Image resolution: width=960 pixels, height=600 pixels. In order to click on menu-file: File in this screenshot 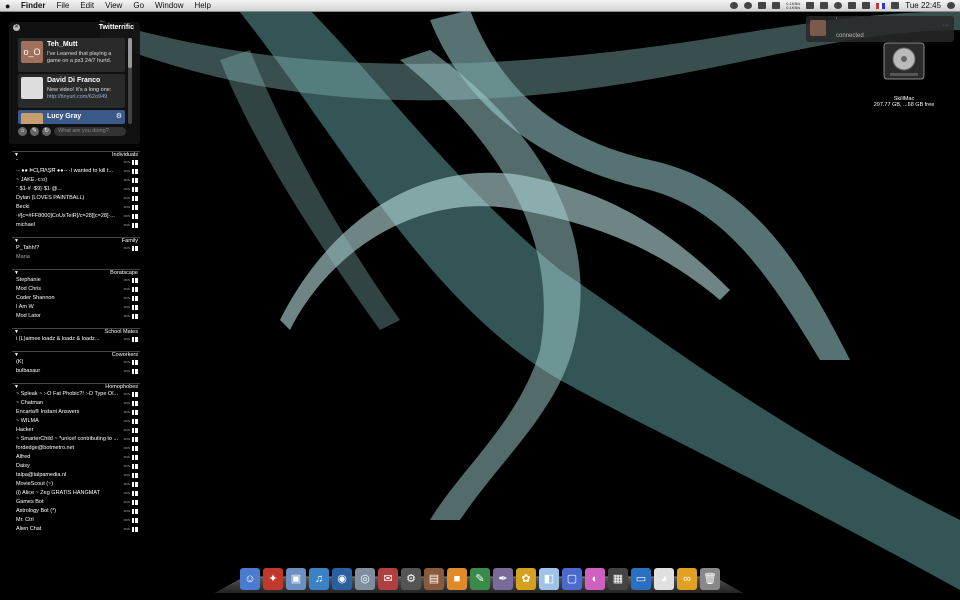, I will do `click(62, 5)`.